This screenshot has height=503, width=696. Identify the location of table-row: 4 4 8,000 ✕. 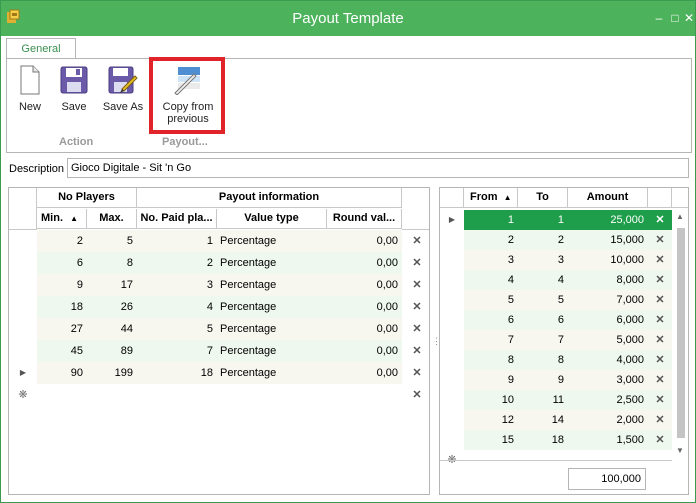
(556, 280).